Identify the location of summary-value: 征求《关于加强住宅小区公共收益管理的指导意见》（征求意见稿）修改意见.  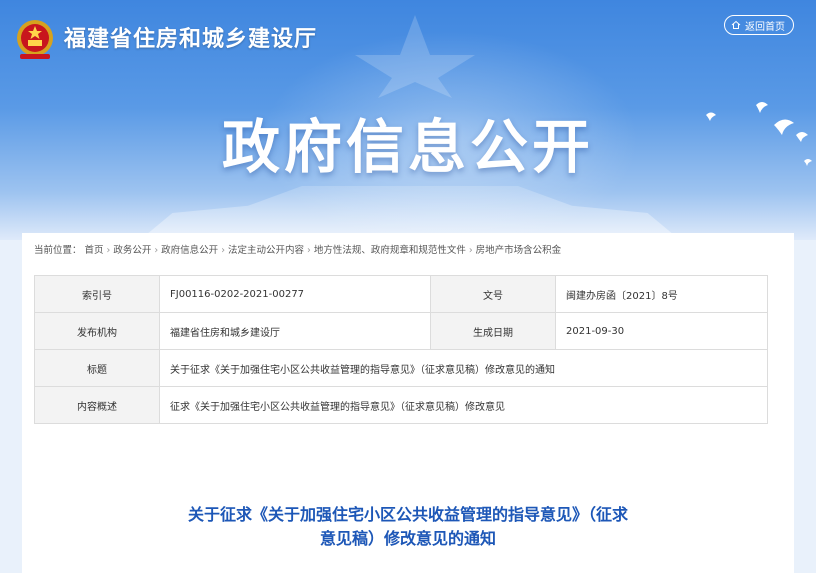
(463, 405).